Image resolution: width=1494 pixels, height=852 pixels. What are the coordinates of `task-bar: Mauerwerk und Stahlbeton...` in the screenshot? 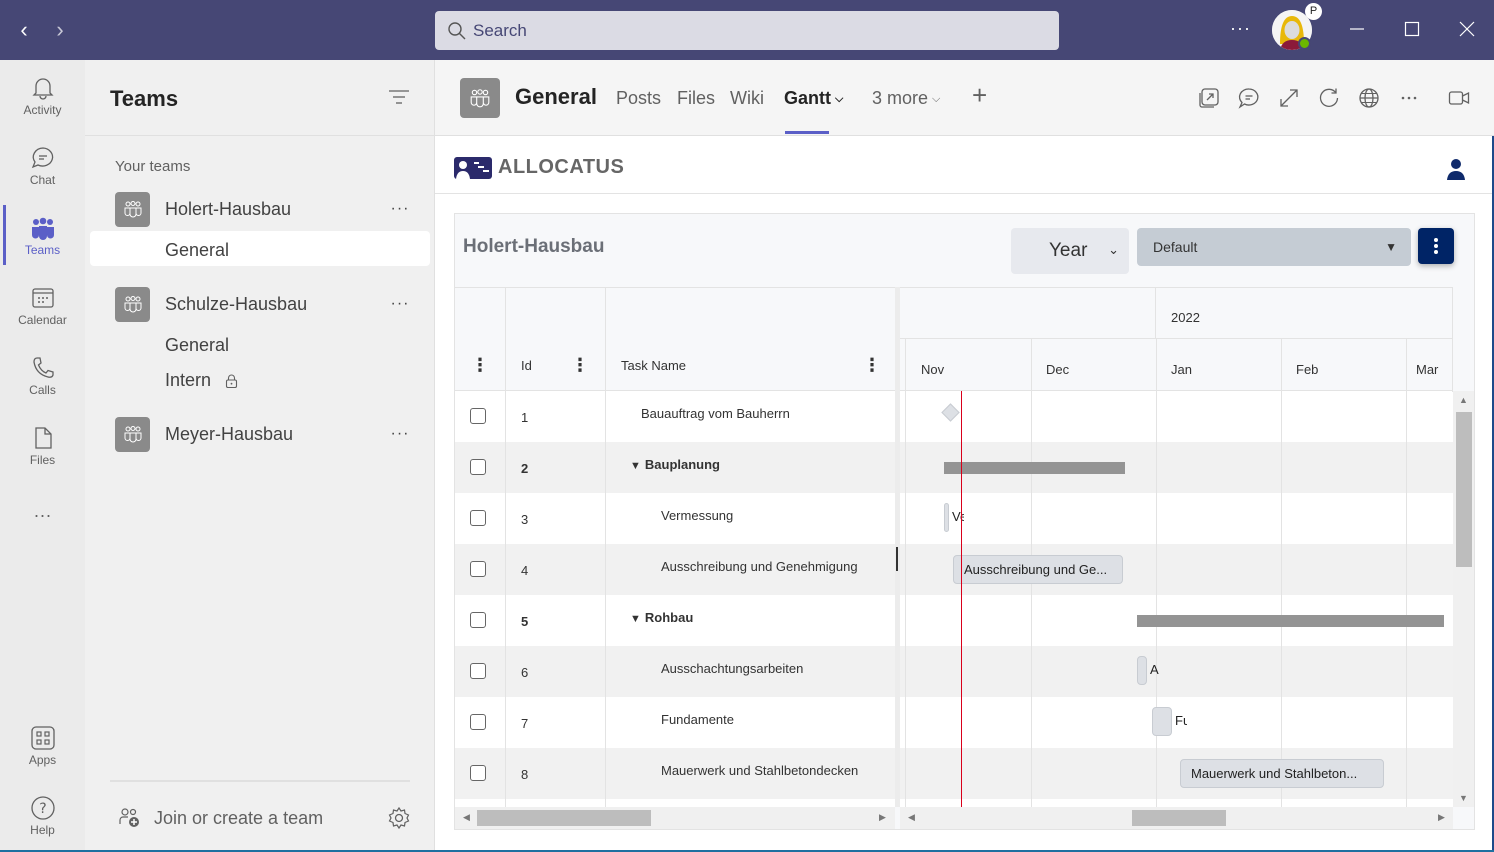 It's located at (1282, 773).